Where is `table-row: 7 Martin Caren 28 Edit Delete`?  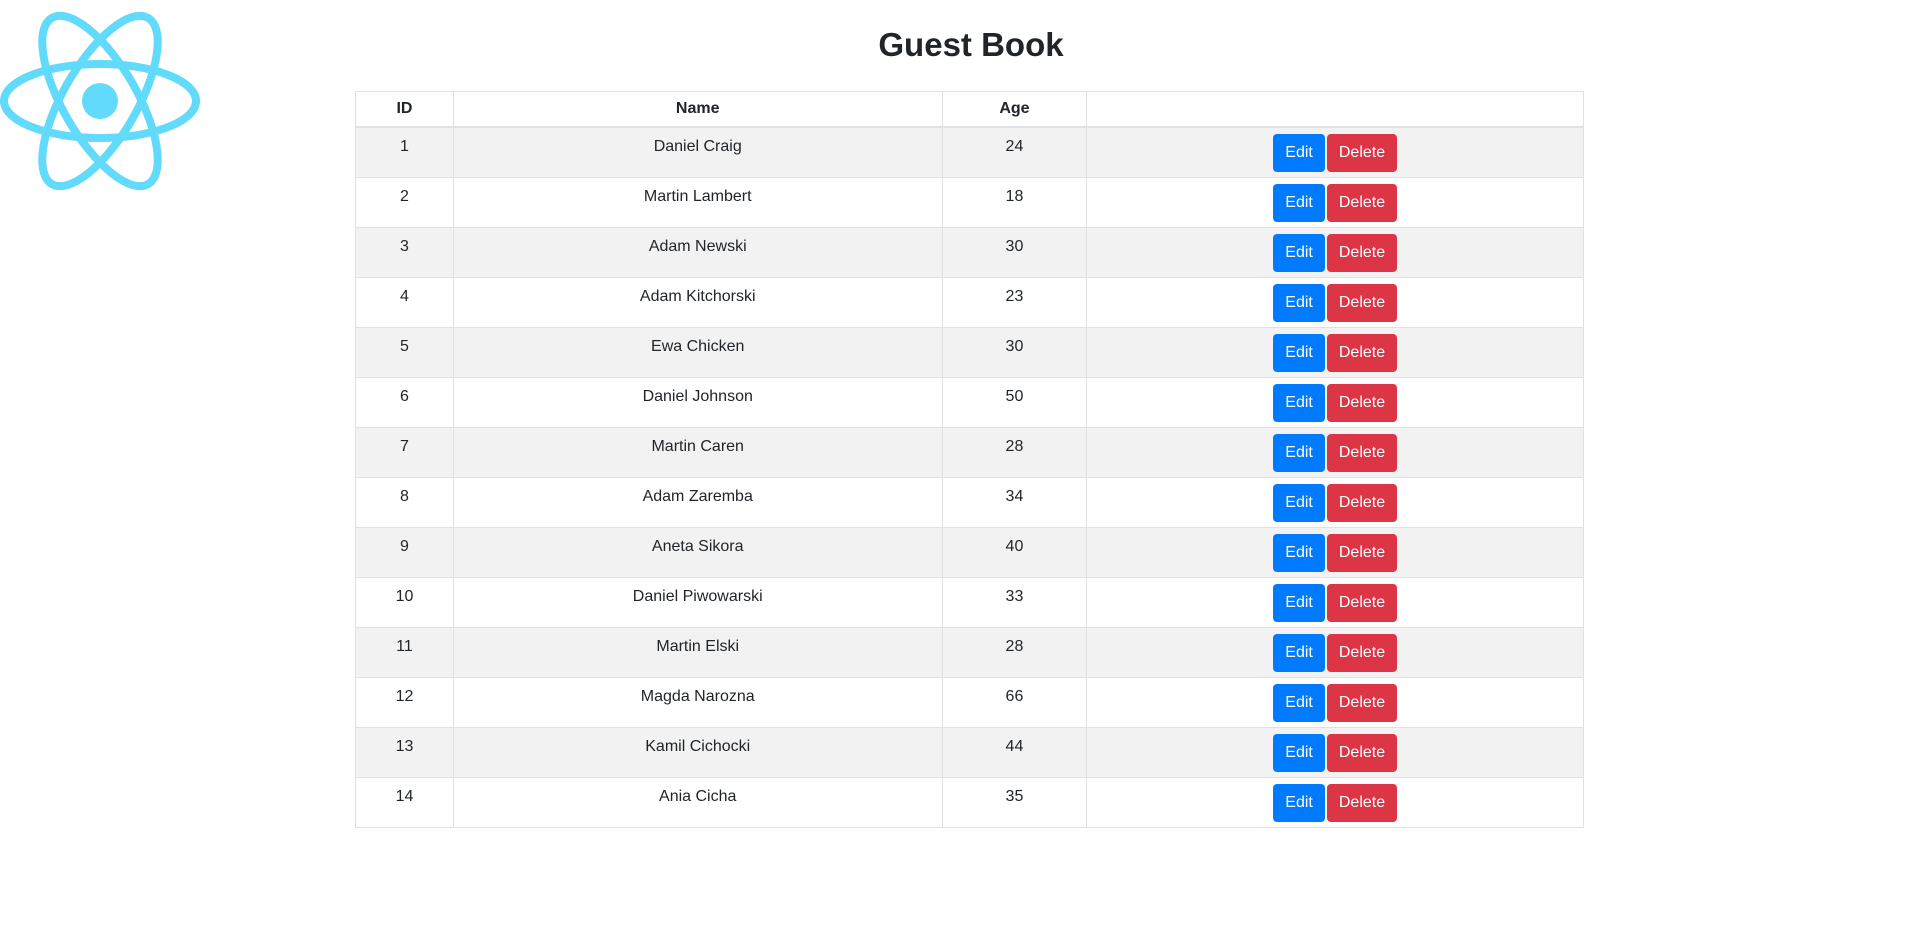
table-row: 7 Martin Caren 28 Edit Delete is located at coordinates (969, 452).